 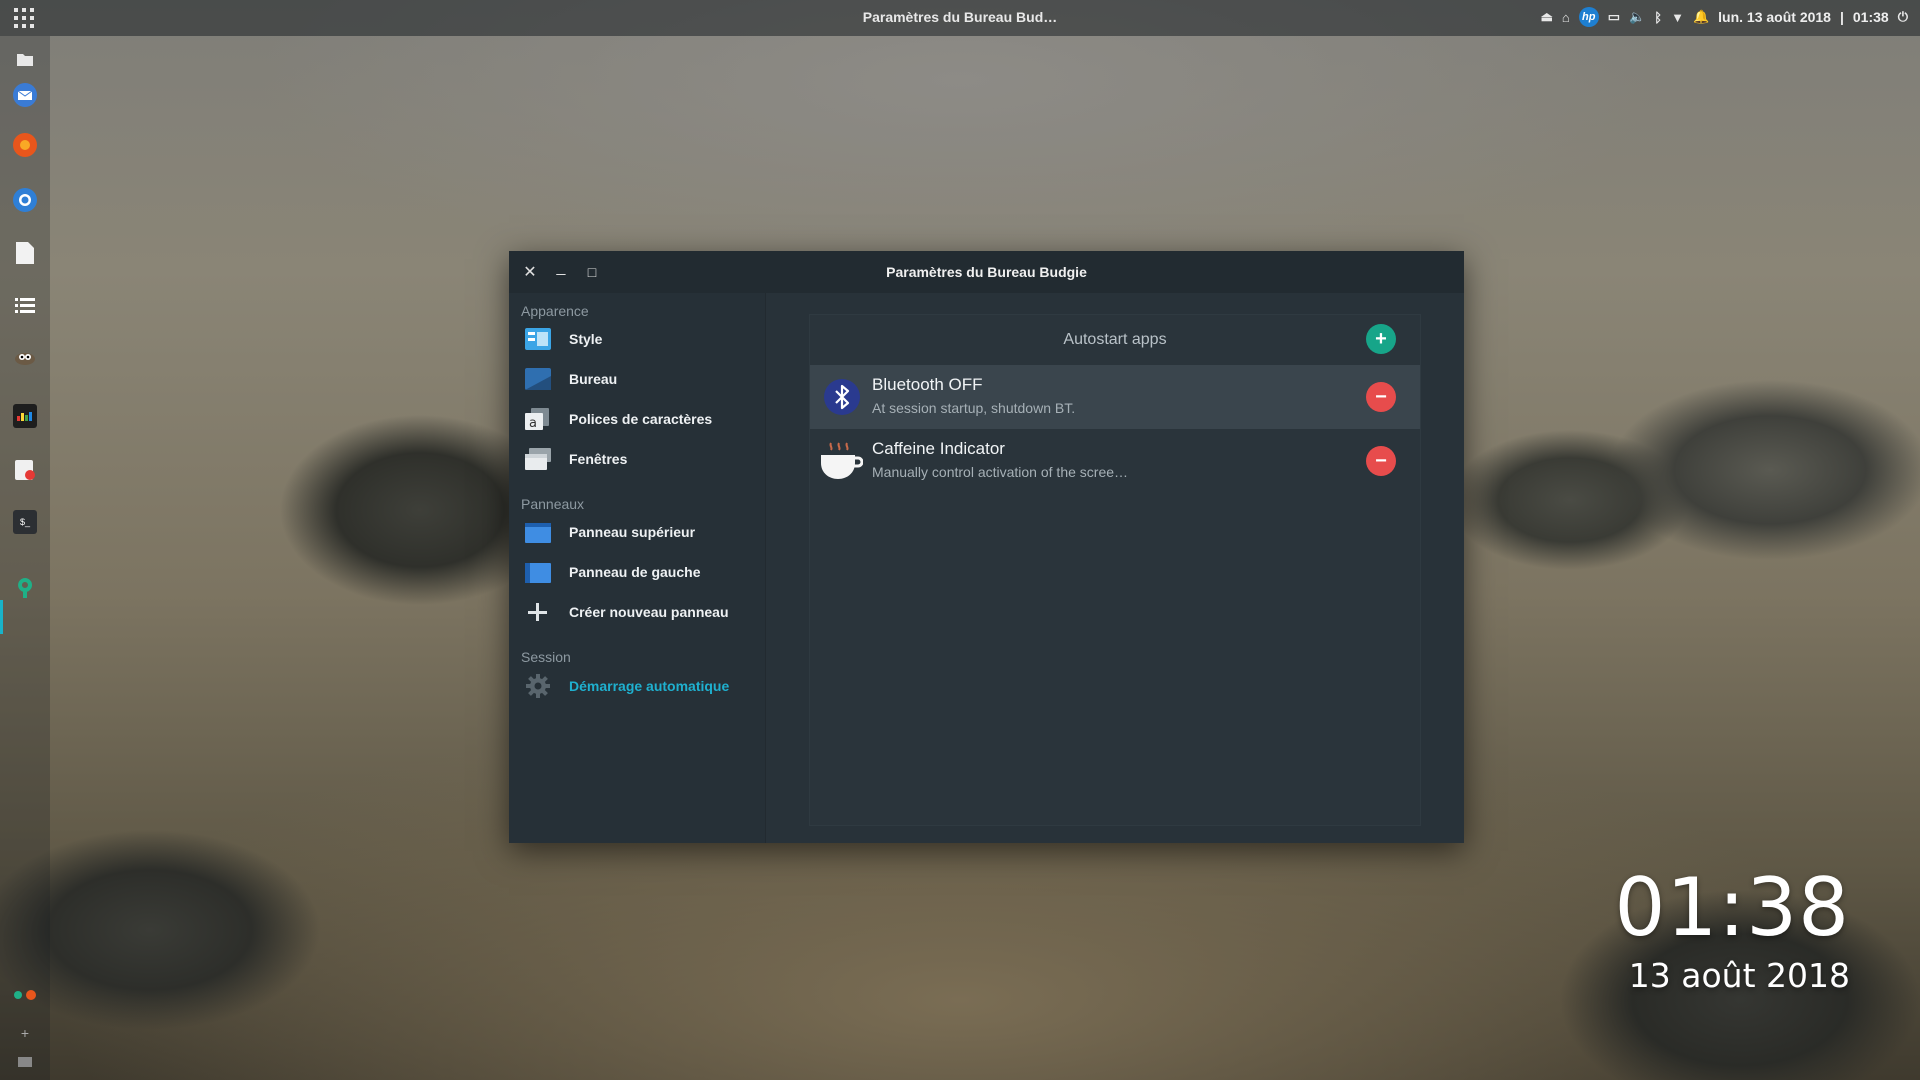 I want to click on power-icon: ⏻, so click(x=1903, y=17).